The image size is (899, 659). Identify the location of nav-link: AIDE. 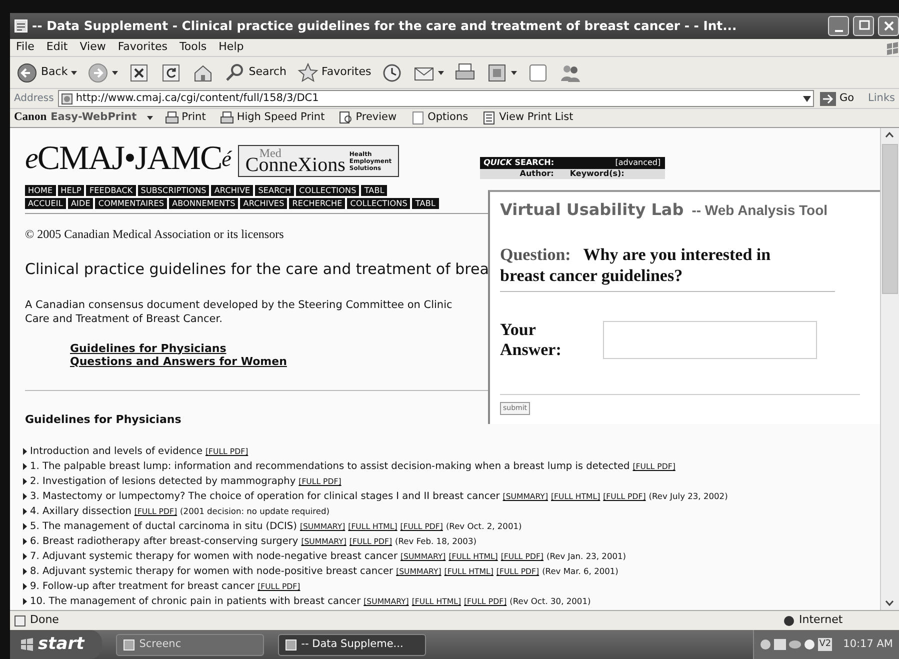
(81, 203).